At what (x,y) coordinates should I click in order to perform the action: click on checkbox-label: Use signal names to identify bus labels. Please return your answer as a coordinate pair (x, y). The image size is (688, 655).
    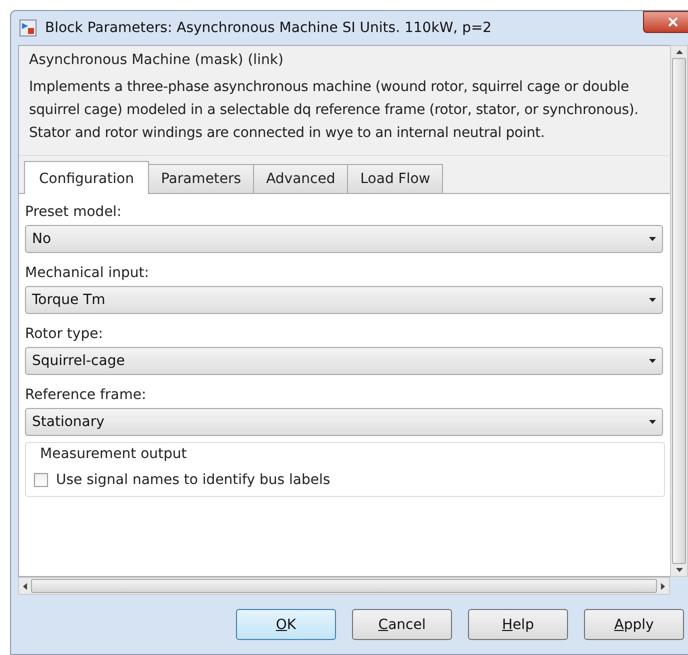
    Looking at the image, I should click on (193, 480).